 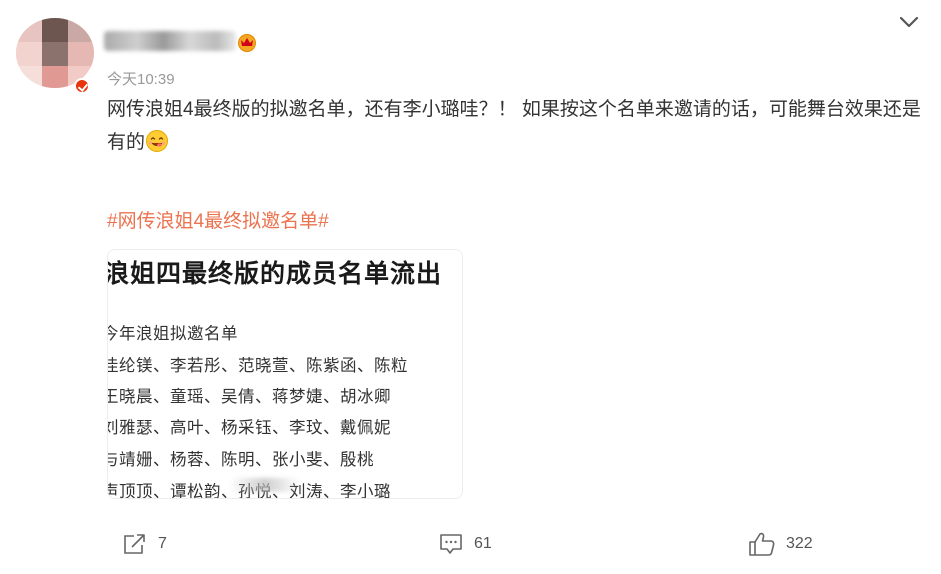 I want to click on verified-badge-icon, so click(x=82, y=86).